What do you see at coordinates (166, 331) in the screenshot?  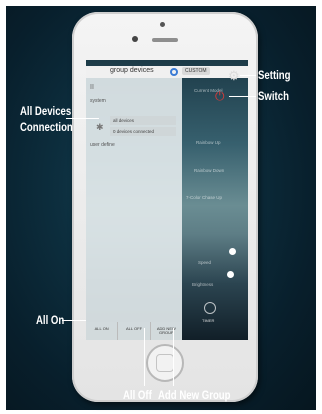 I see `add-new-group-button: ADD NEW GROUP` at bounding box center [166, 331].